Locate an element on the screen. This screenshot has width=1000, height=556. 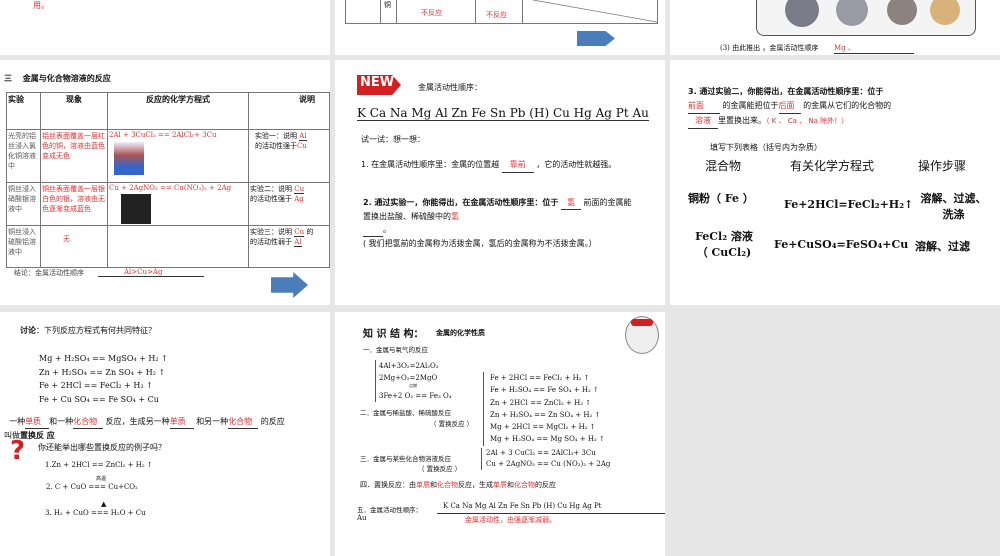
section-note: （ 置换反应 ） is located at coordinates (440, 469).